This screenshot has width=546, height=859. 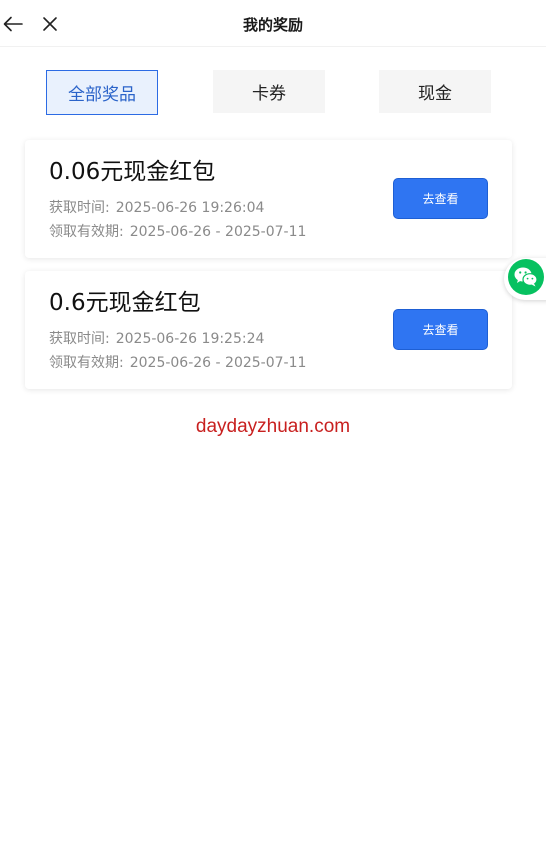 I want to click on wechat-icon, so click(x=526, y=279).